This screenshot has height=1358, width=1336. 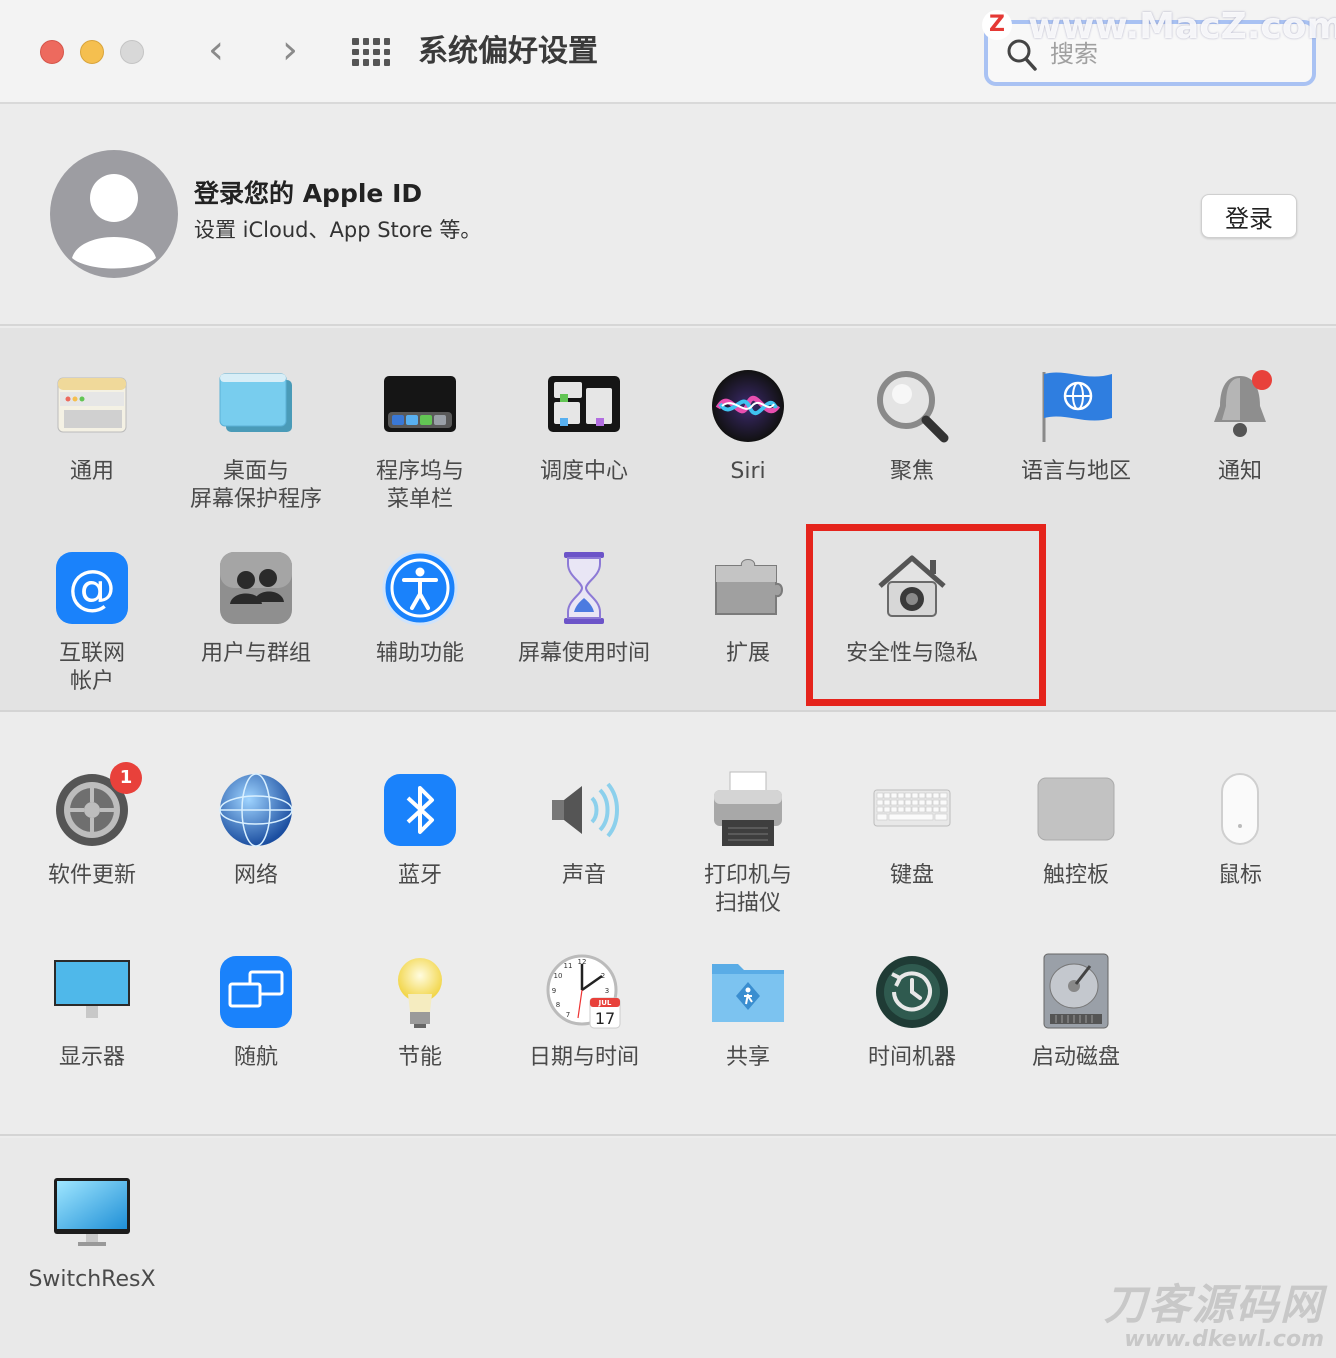 I want to click on mission-control-icon, so click(x=584, y=406).